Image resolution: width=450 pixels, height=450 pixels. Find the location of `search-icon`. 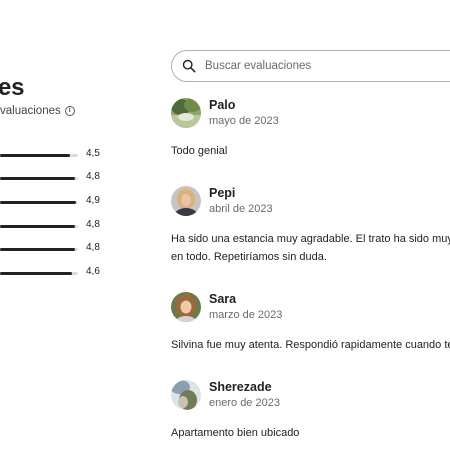

search-icon is located at coordinates (189, 66).